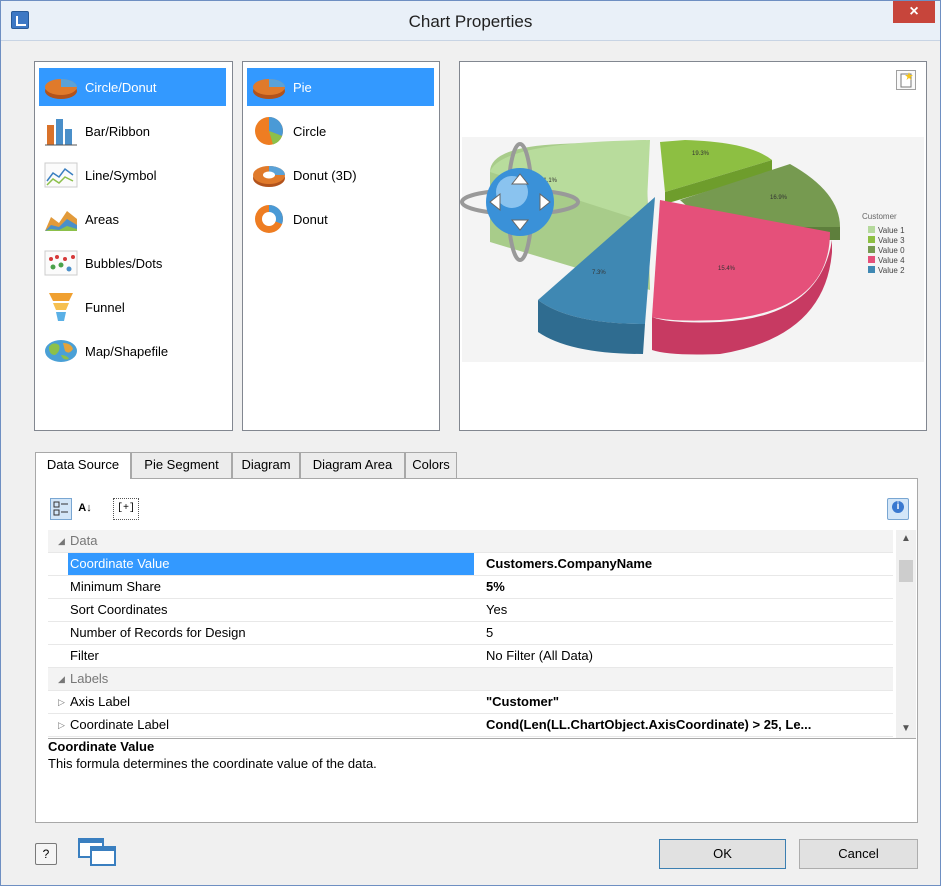 The height and width of the screenshot is (886, 941). I want to click on circle-chart-icon, so click(269, 131).